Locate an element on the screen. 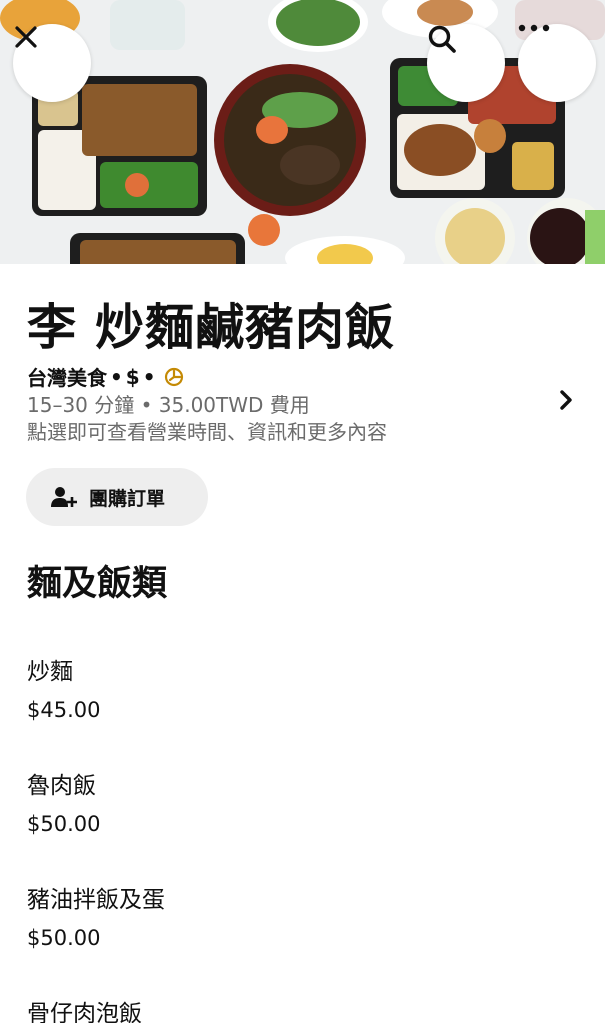  add-person-icon is located at coordinates (64, 497).